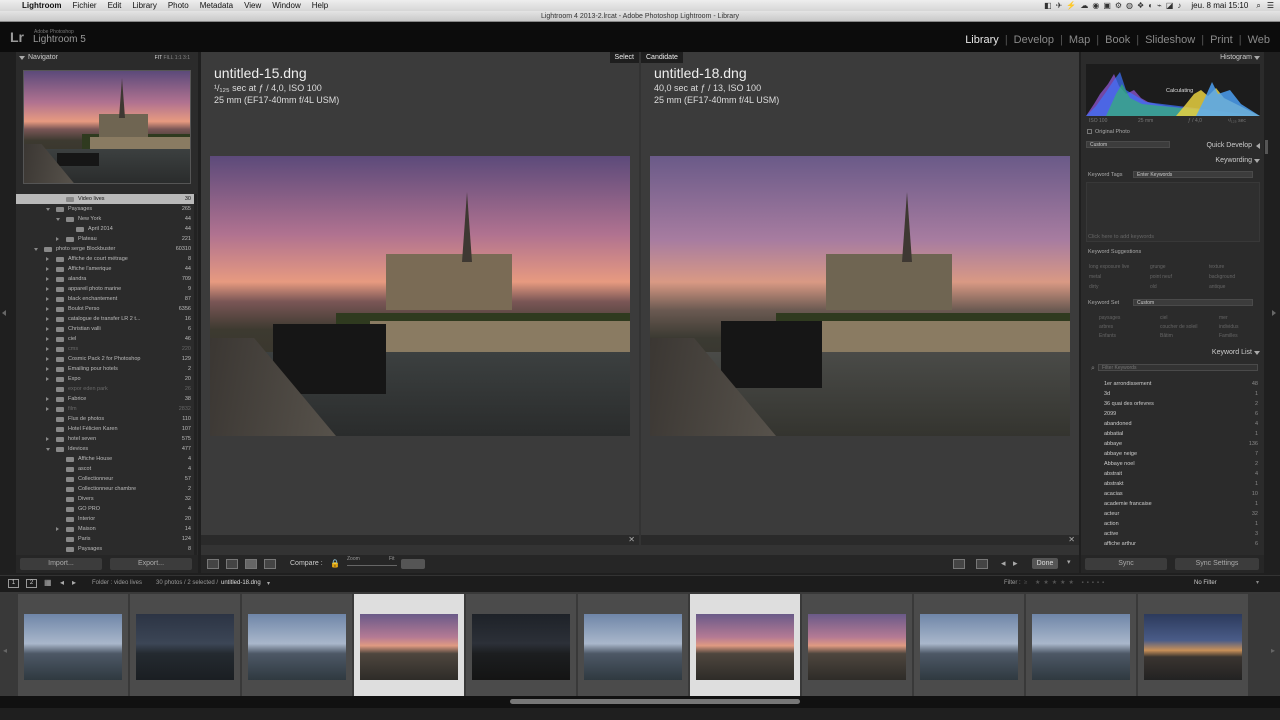 This screenshot has height=720, width=1280. What do you see at coordinates (1181, 464) in the screenshot?
I see `keyword-row: Abbaye noel 2` at bounding box center [1181, 464].